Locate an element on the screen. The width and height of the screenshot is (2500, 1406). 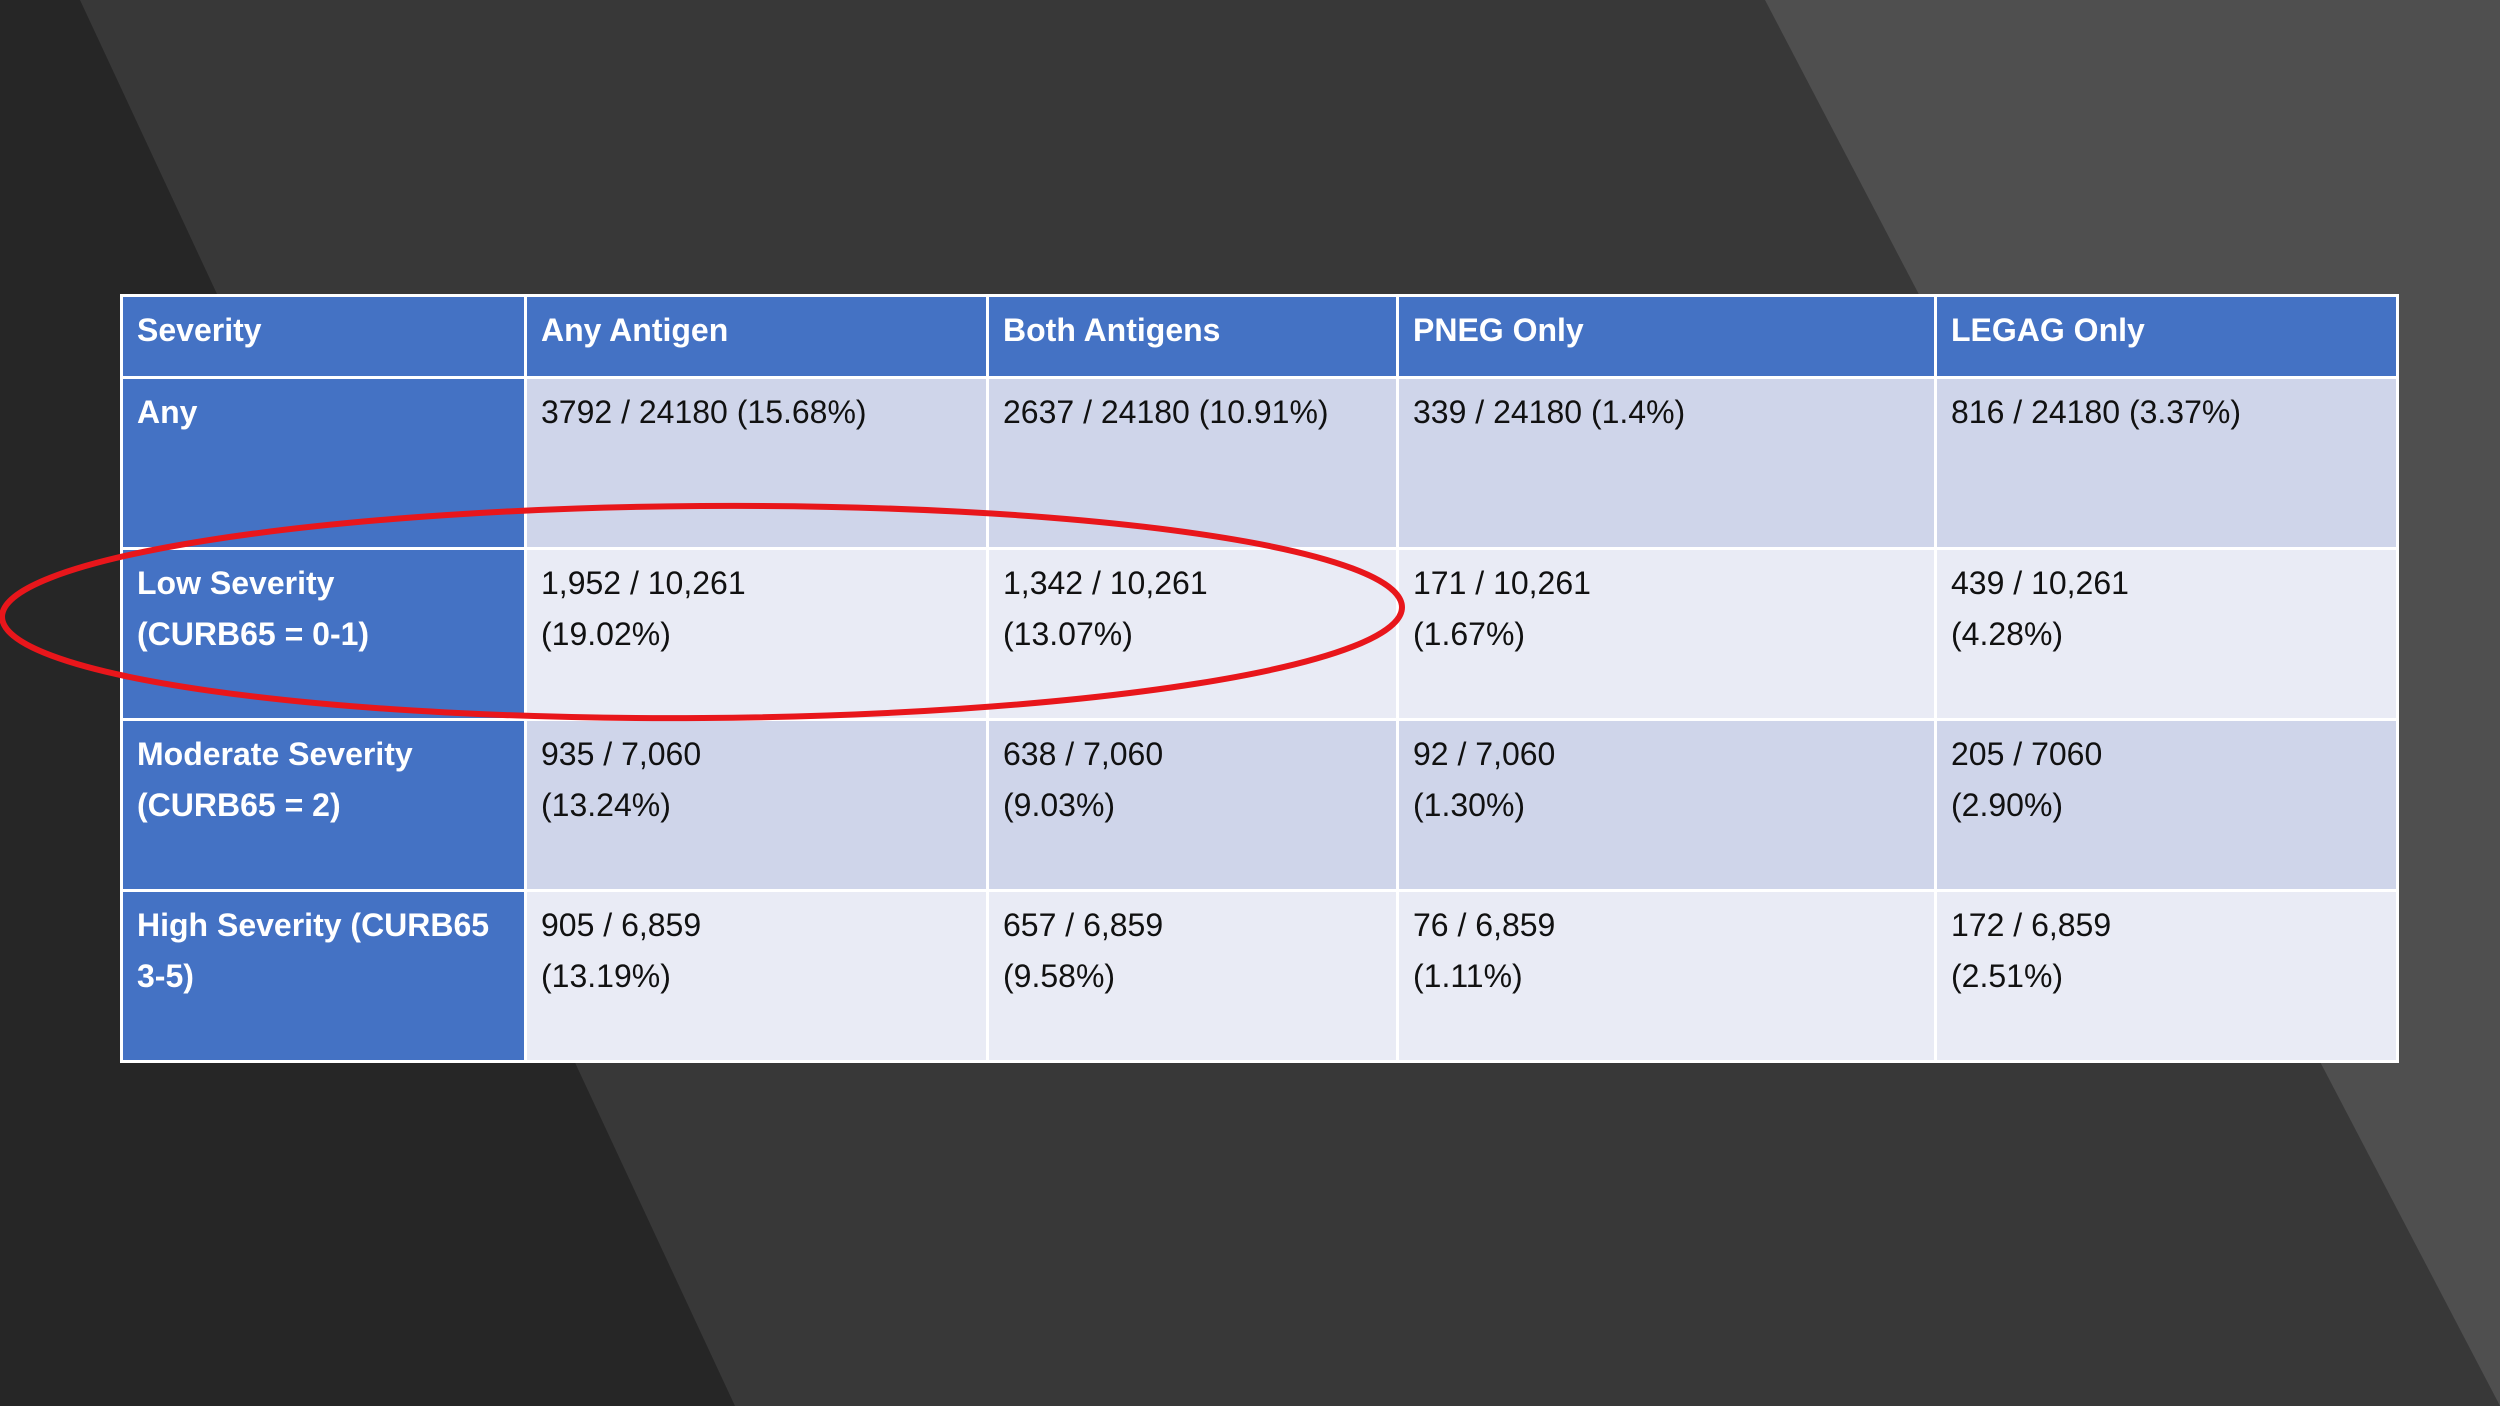
table-cell: 76 / 6,859 (1.11%) is located at coordinates (1666, 976).